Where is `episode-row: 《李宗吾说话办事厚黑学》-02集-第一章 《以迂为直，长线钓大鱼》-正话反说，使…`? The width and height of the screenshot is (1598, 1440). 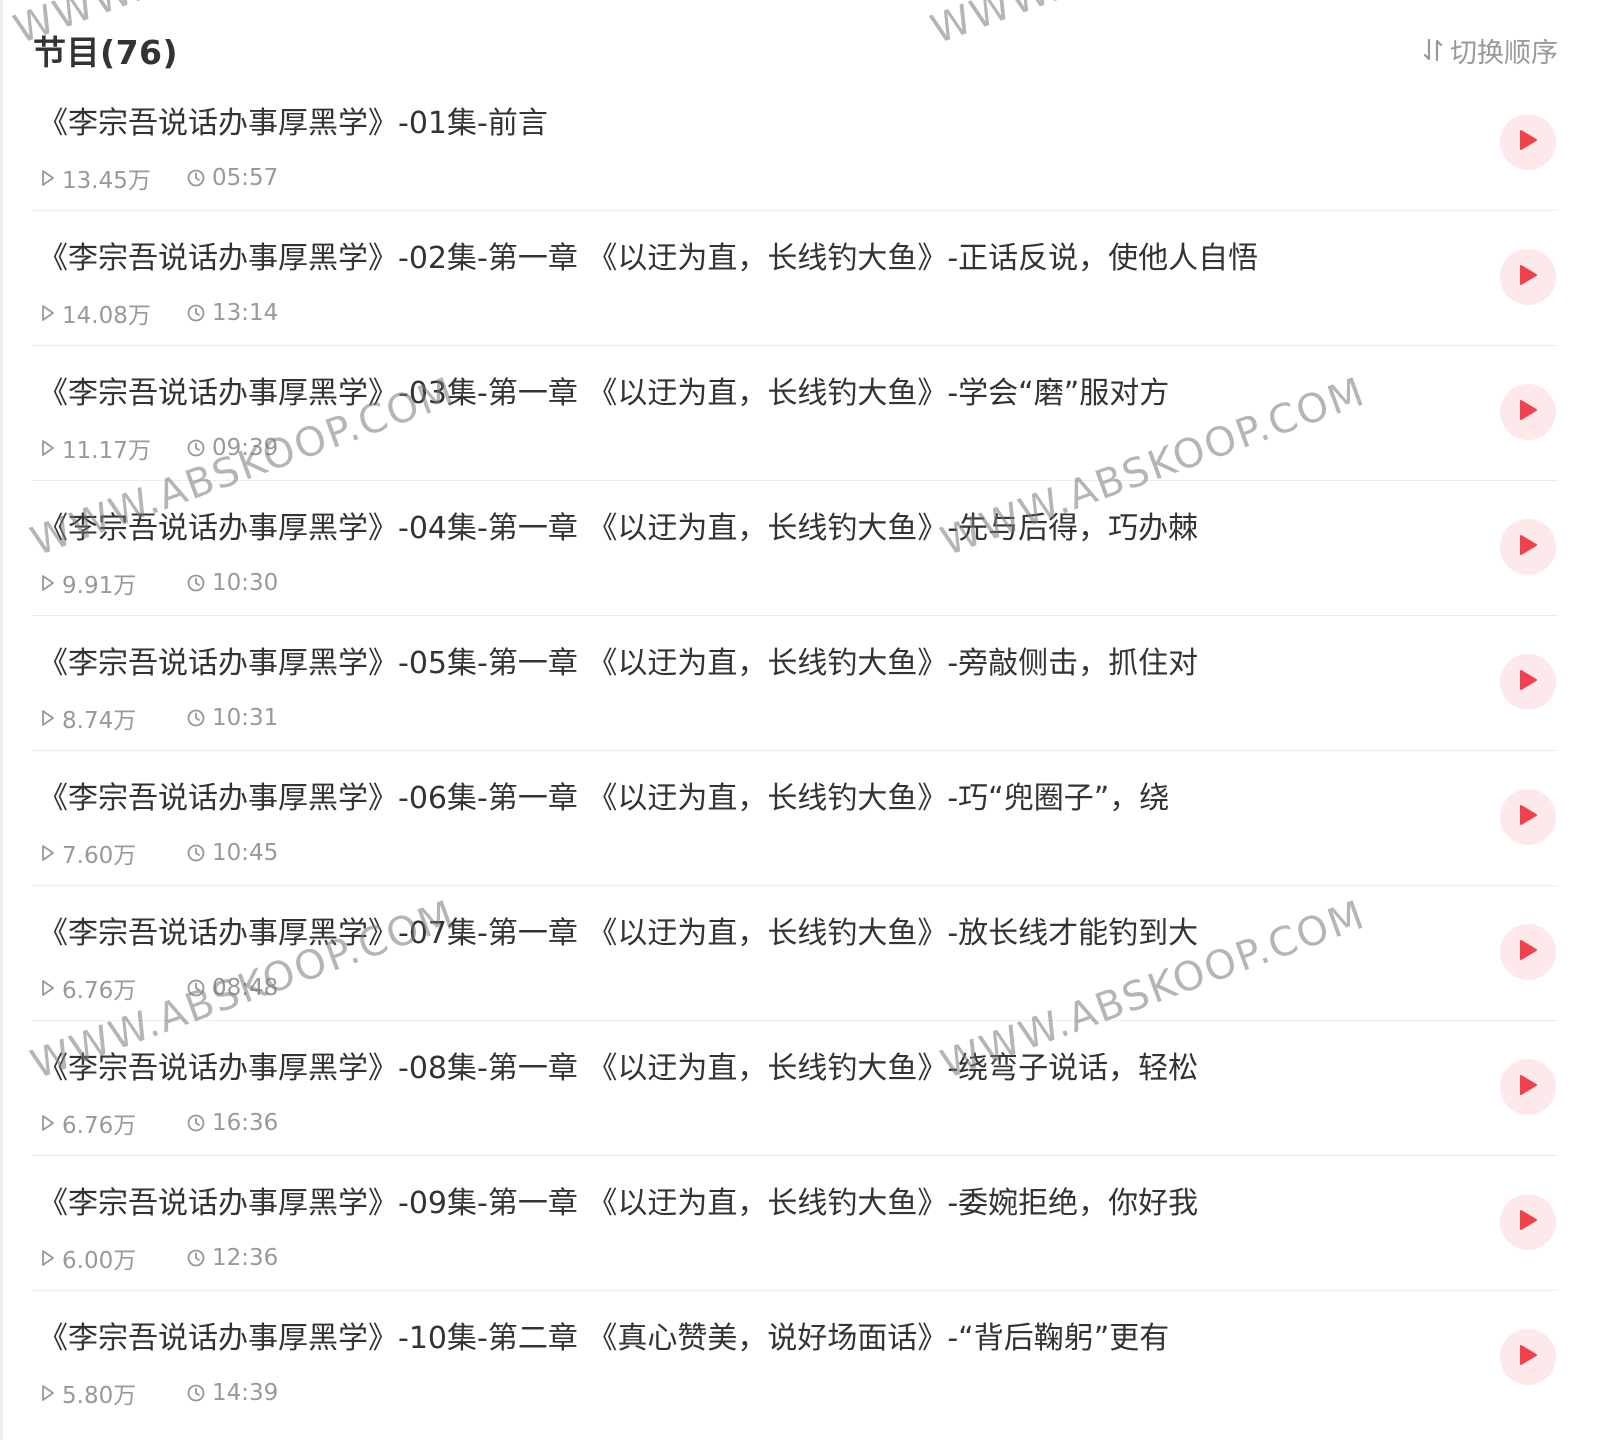 episode-row: 《李宗吾说话办事厚黑学》-02集-第一章 《以迂为直，长线钓大鱼》-正话反说，使… is located at coordinates (795, 278).